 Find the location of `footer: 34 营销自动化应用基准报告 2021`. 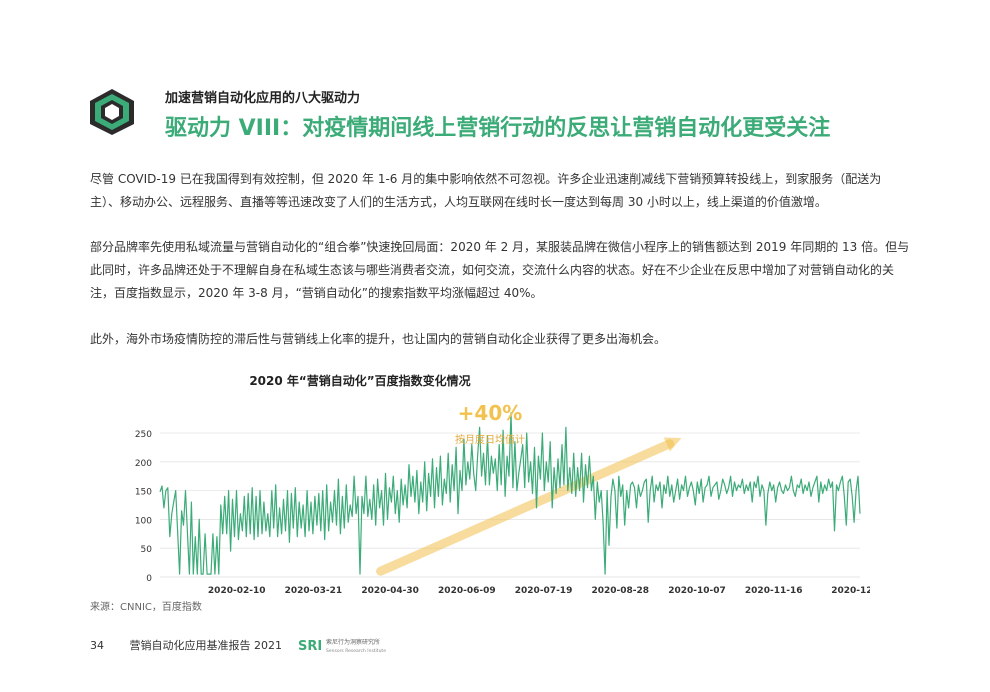

footer: 34 营销自动化应用基准报告 2021 is located at coordinates (186, 645).